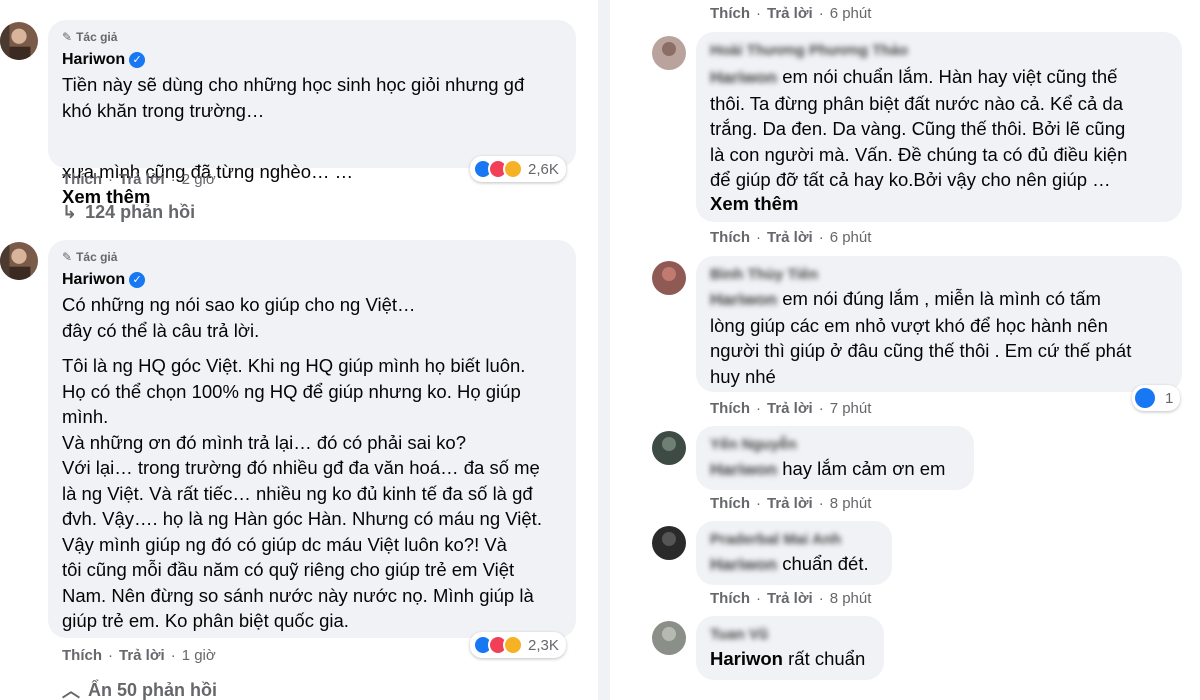 The height and width of the screenshot is (700, 1200). I want to click on view-replies-link: ↳ 124 phản hồi, so click(128, 212).